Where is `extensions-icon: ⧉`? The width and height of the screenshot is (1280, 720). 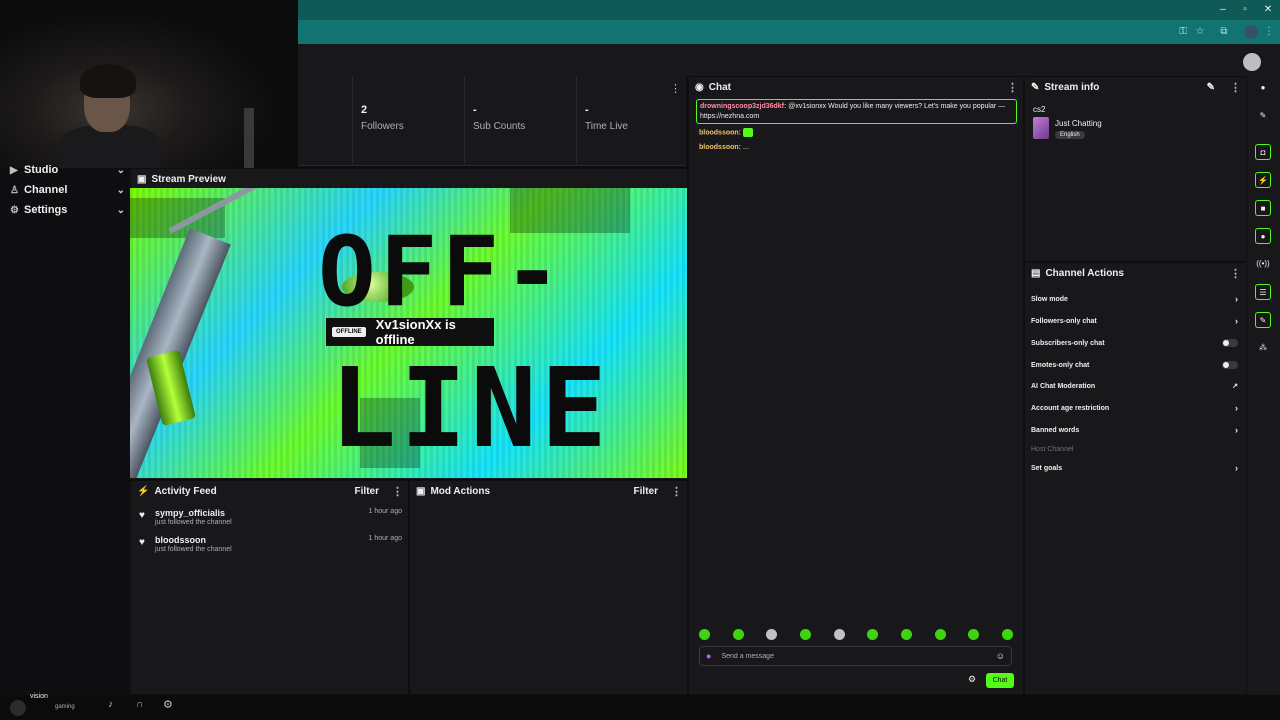 extensions-icon: ⧉ is located at coordinates (1224, 32).